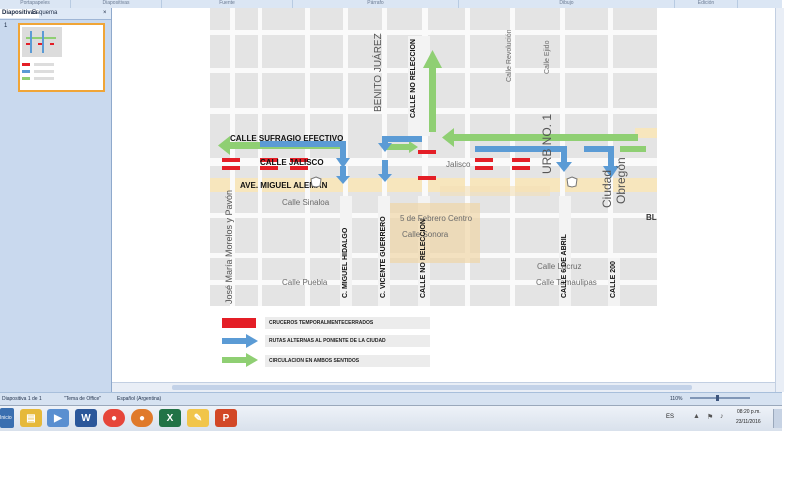  I want to click on firefox-icon: ●, so click(142, 418).